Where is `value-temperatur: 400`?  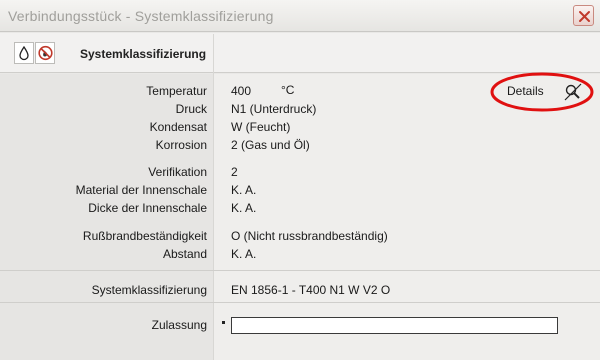
value-temperatur: 400 is located at coordinates (241, 91).